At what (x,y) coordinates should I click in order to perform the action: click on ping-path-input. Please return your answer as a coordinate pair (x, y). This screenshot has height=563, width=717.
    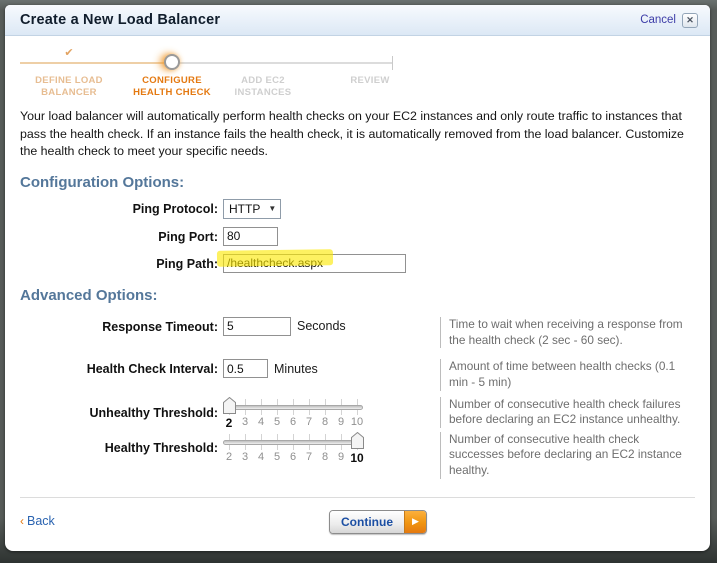
    Looking at the image, I should click on (314, 263).